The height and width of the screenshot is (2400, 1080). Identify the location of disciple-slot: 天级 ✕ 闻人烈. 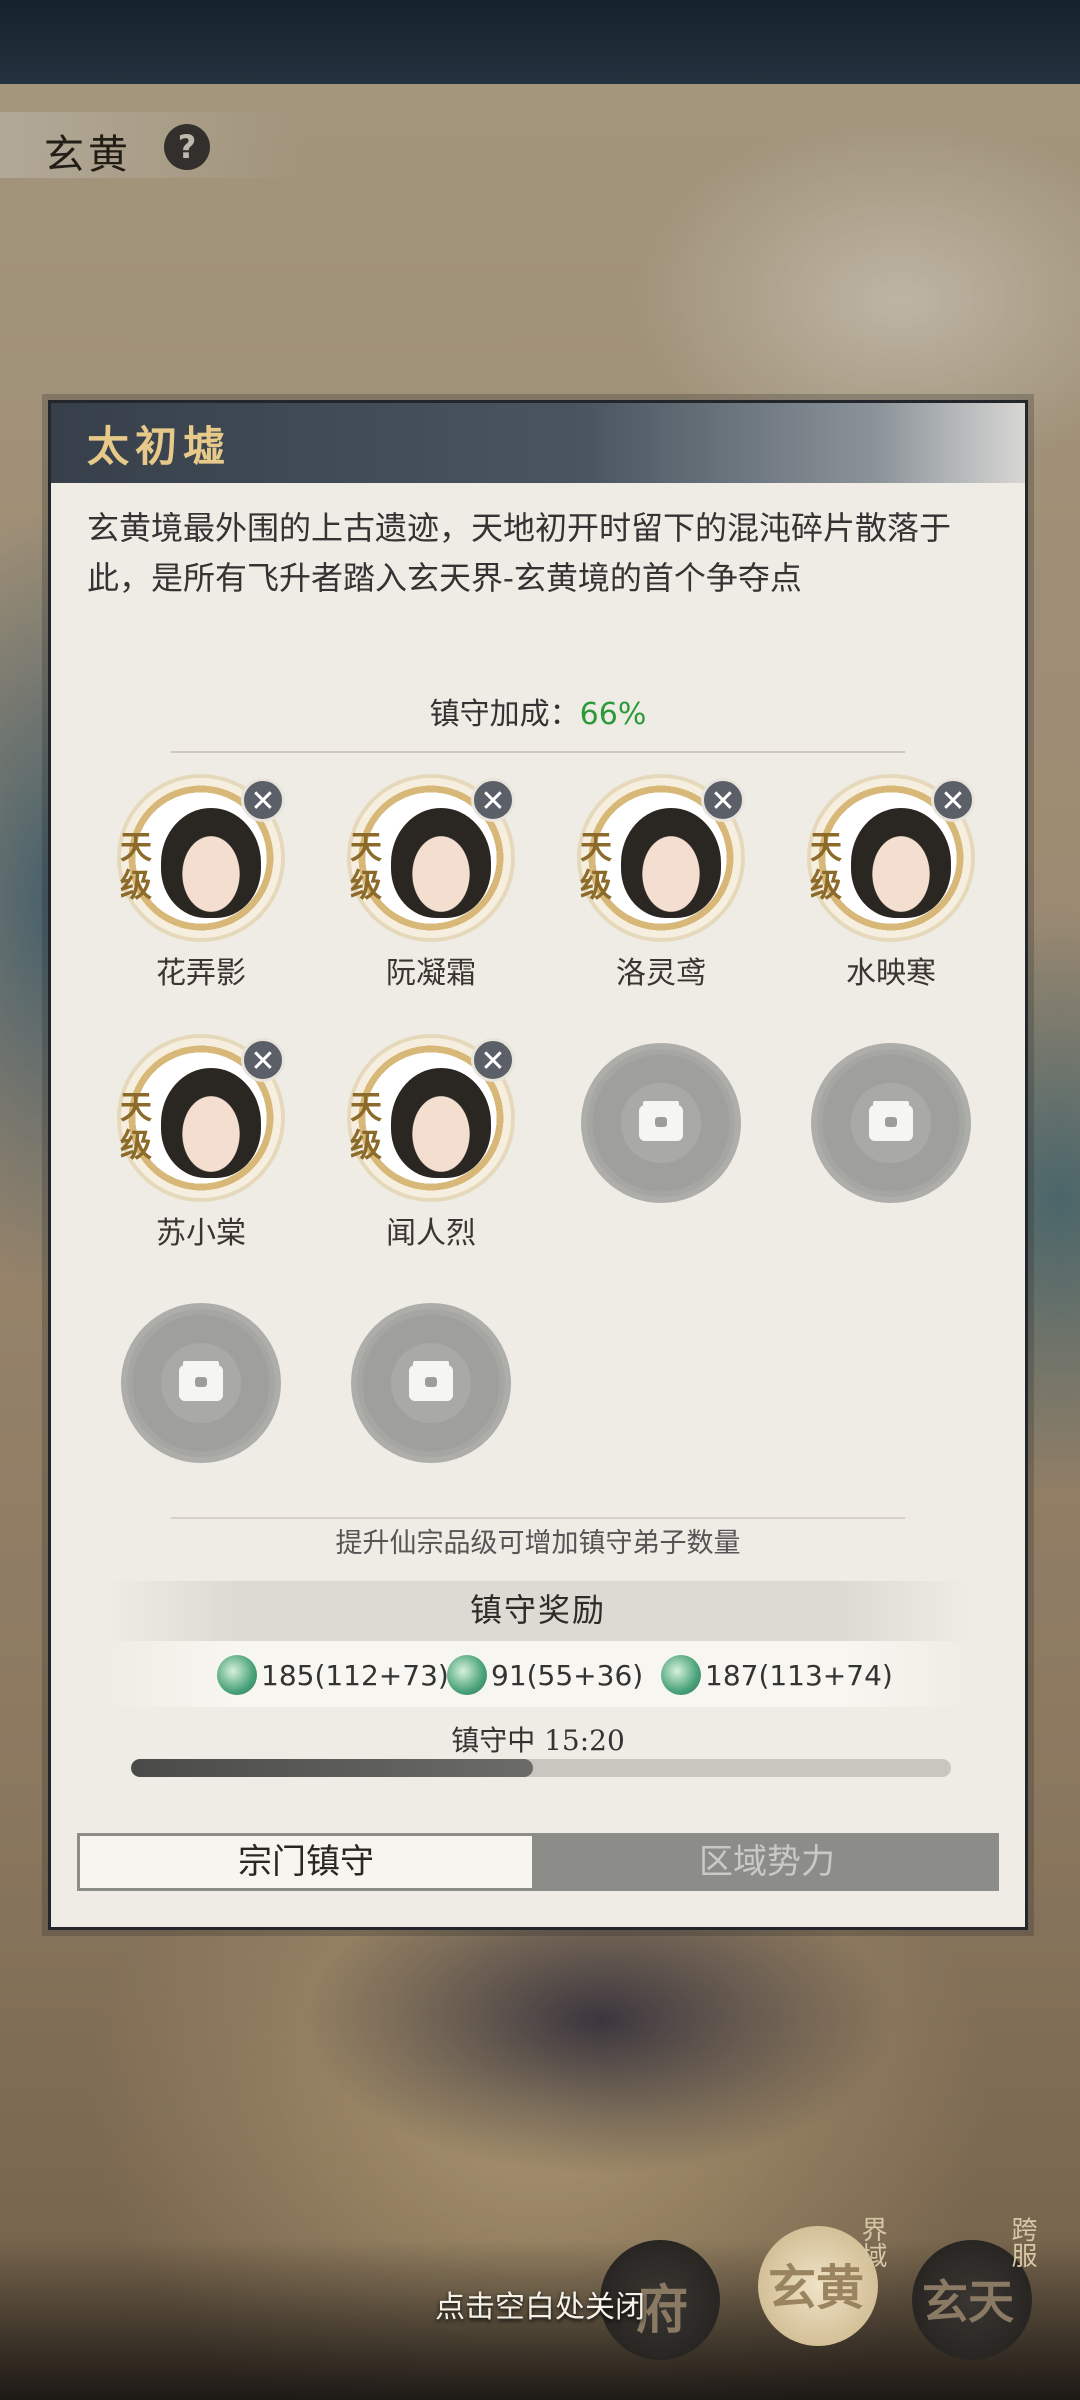
(431, 1144).